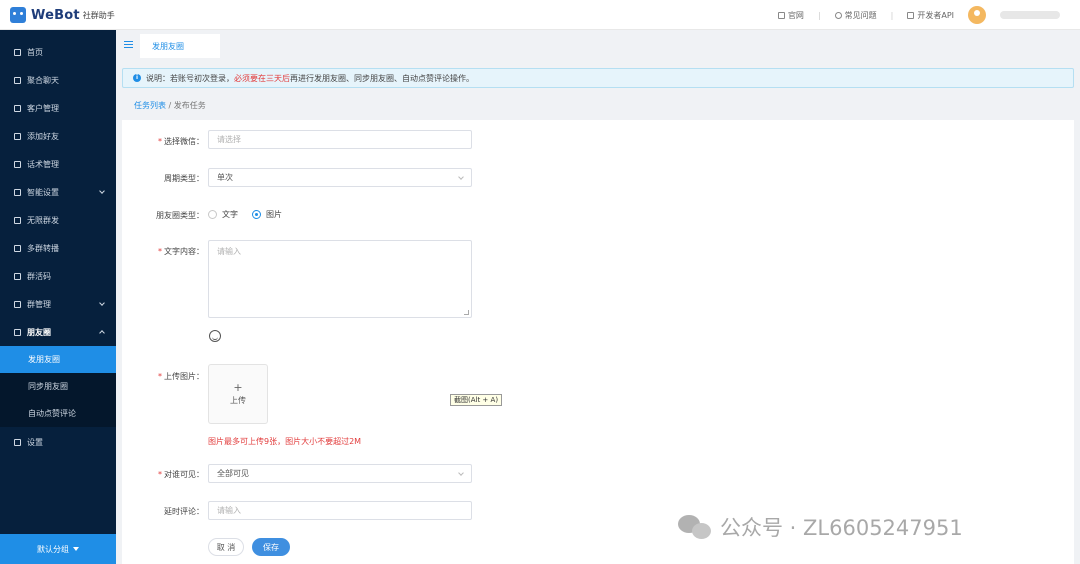  What do you see at coordinates (17, 442) in the screenshot?
I see `gear-icon` at bounding box center [17, 442].